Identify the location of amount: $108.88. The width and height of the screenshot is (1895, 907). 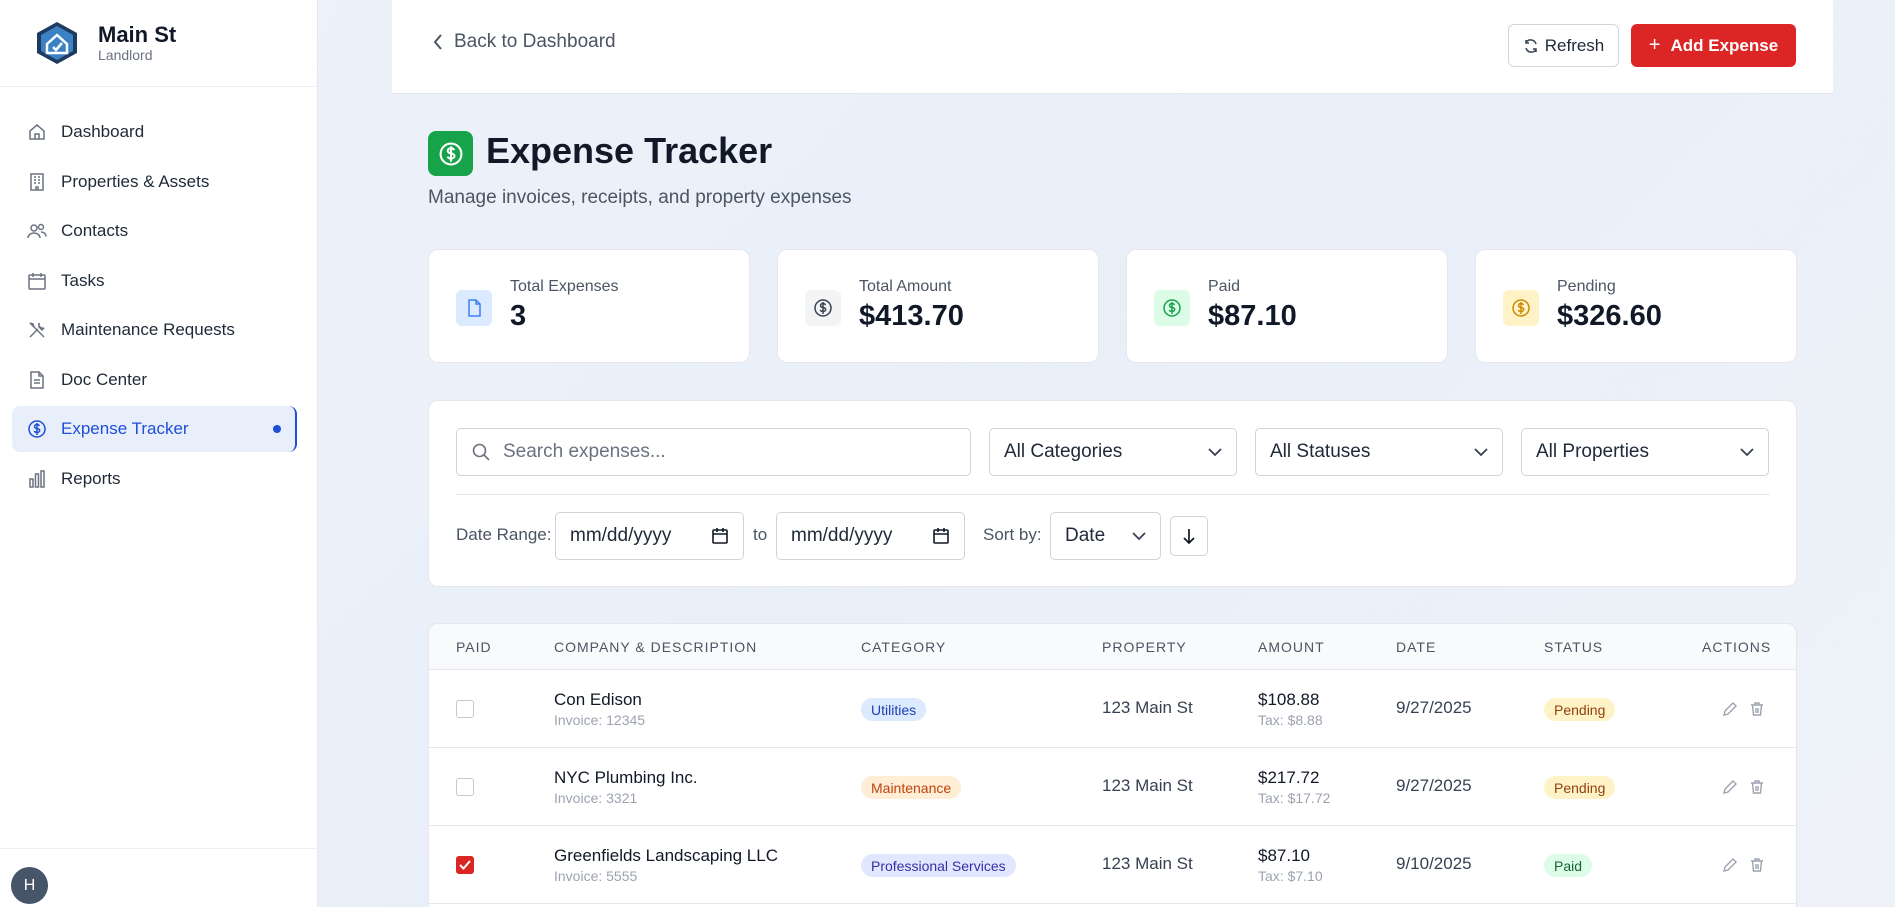
(1289, 699).